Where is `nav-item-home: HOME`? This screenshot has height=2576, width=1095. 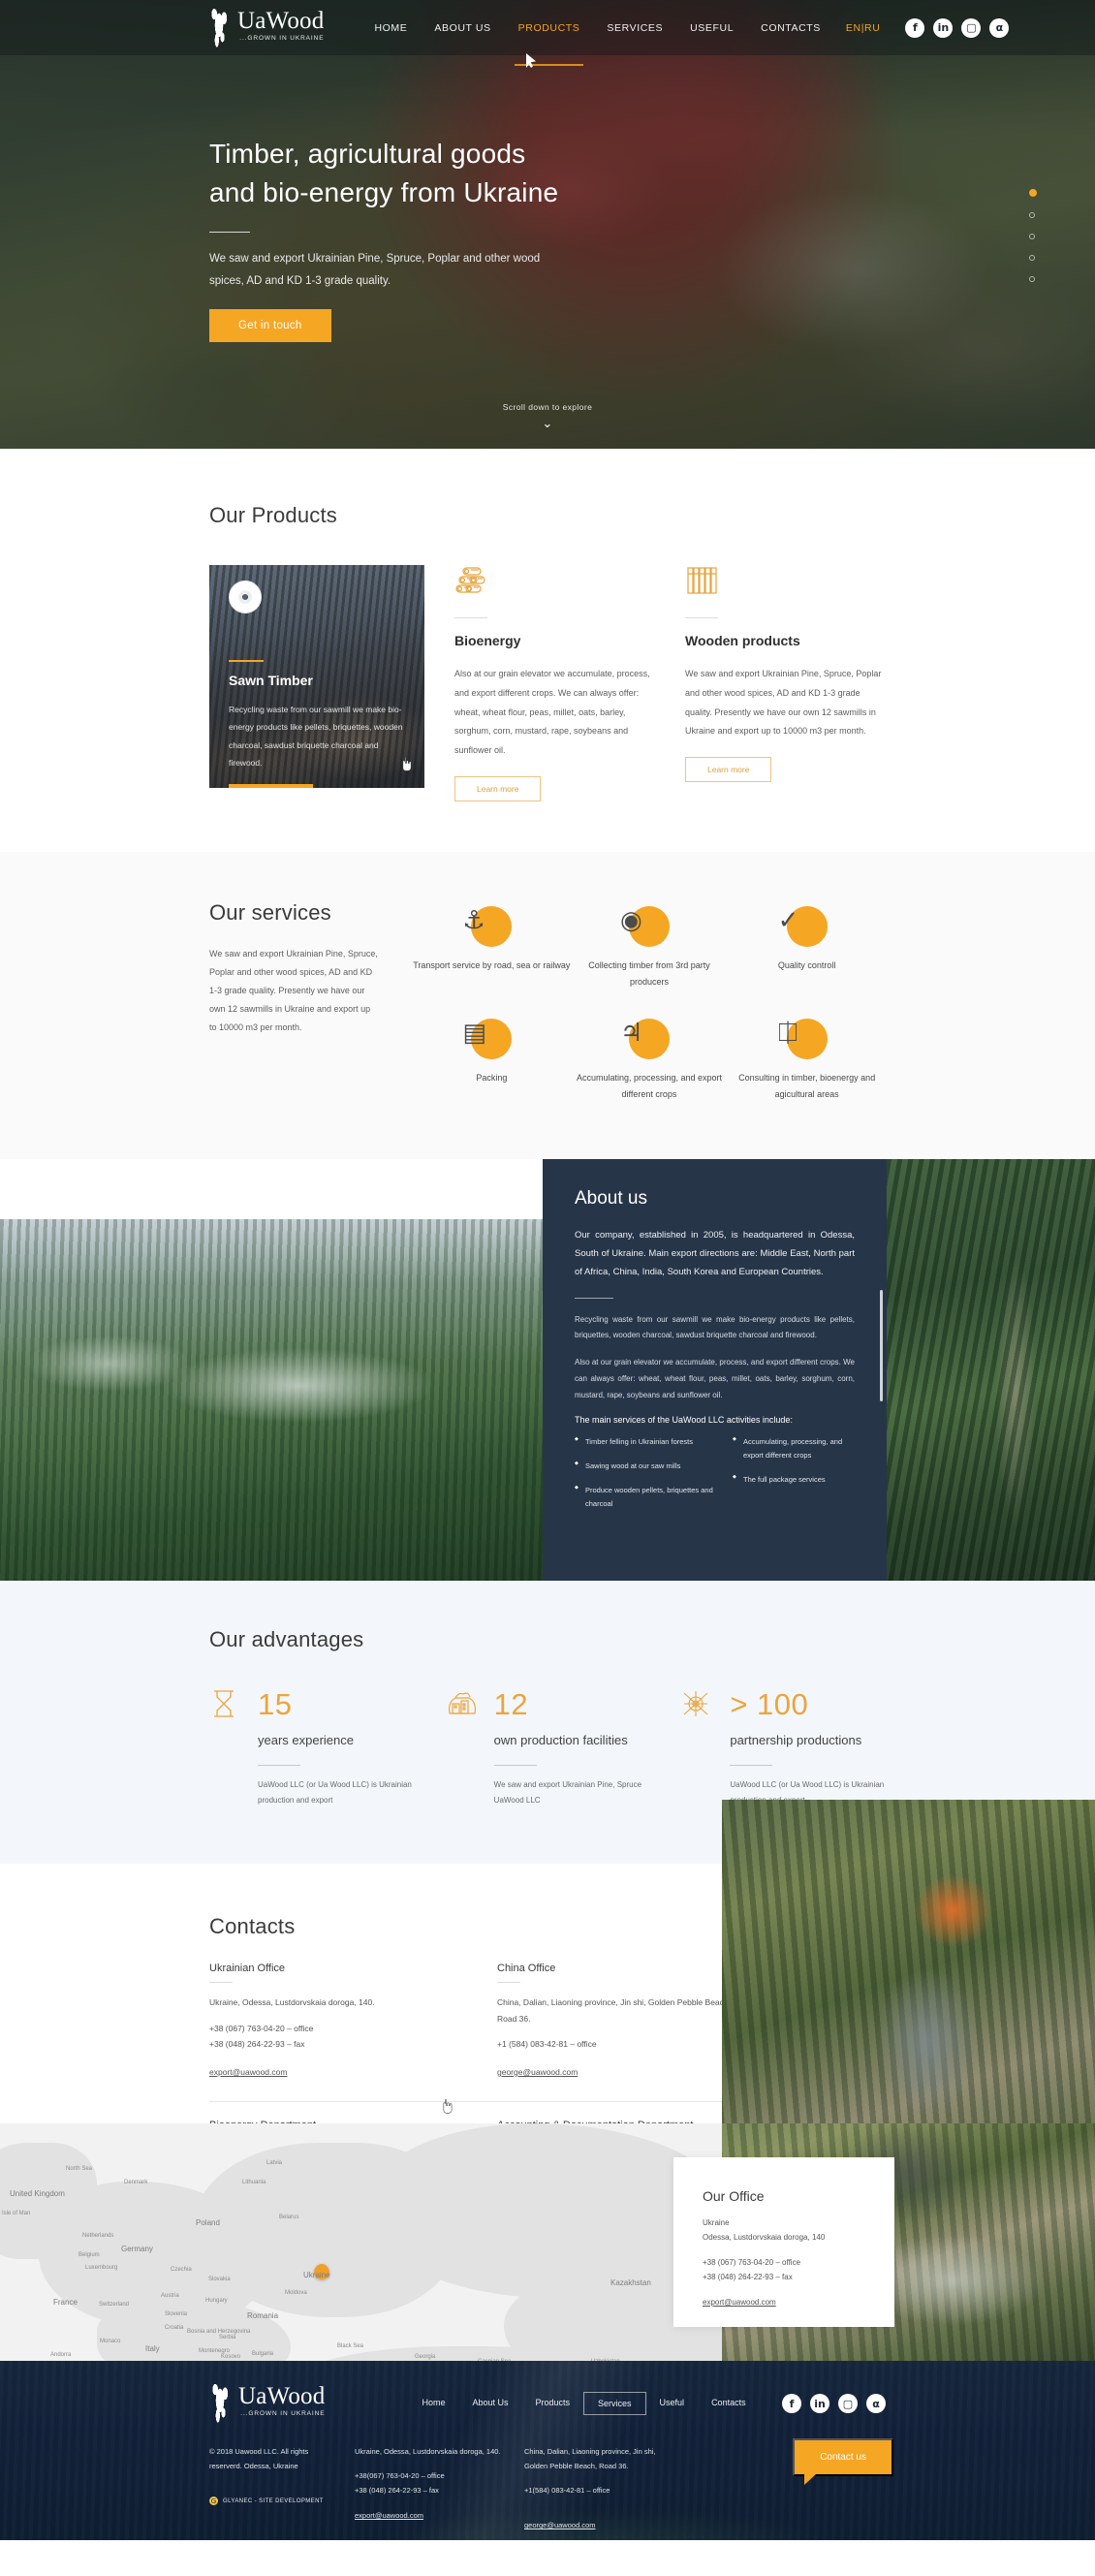 nav-item-home: HOME is located at coordinates (390, 28).